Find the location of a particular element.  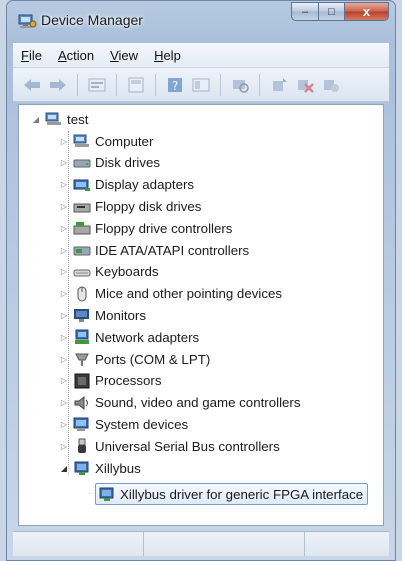

tree-item-computer: ▷ Computer is located at coordinates (106, 141).